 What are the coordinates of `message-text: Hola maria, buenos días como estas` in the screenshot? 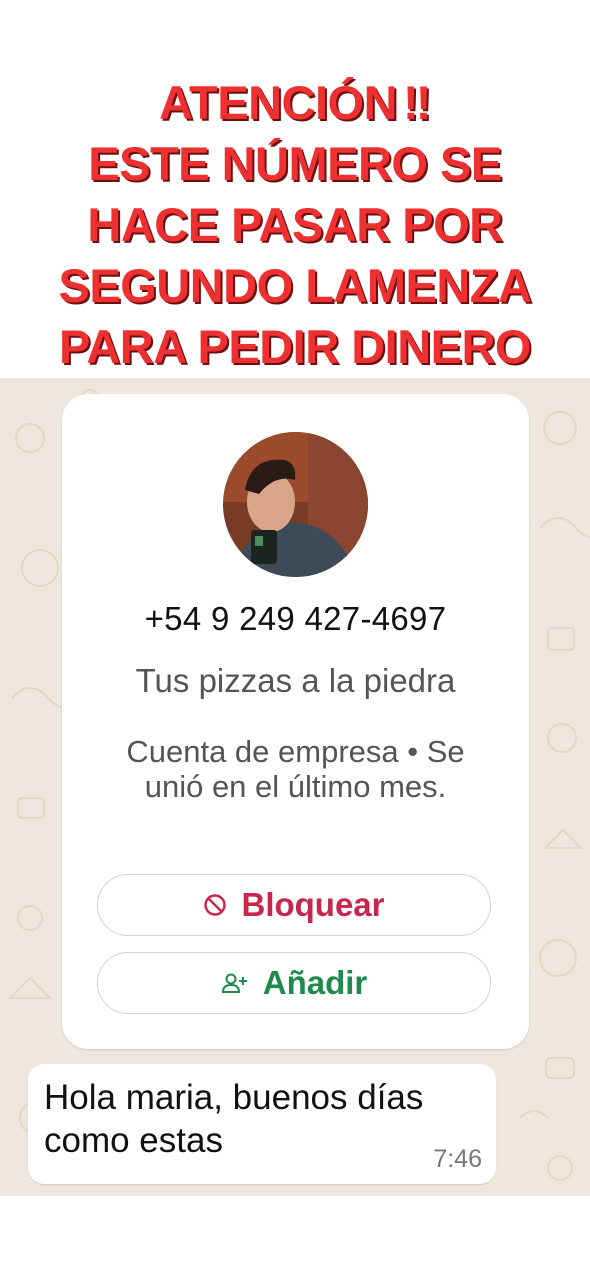 It's located at (234, 1119).